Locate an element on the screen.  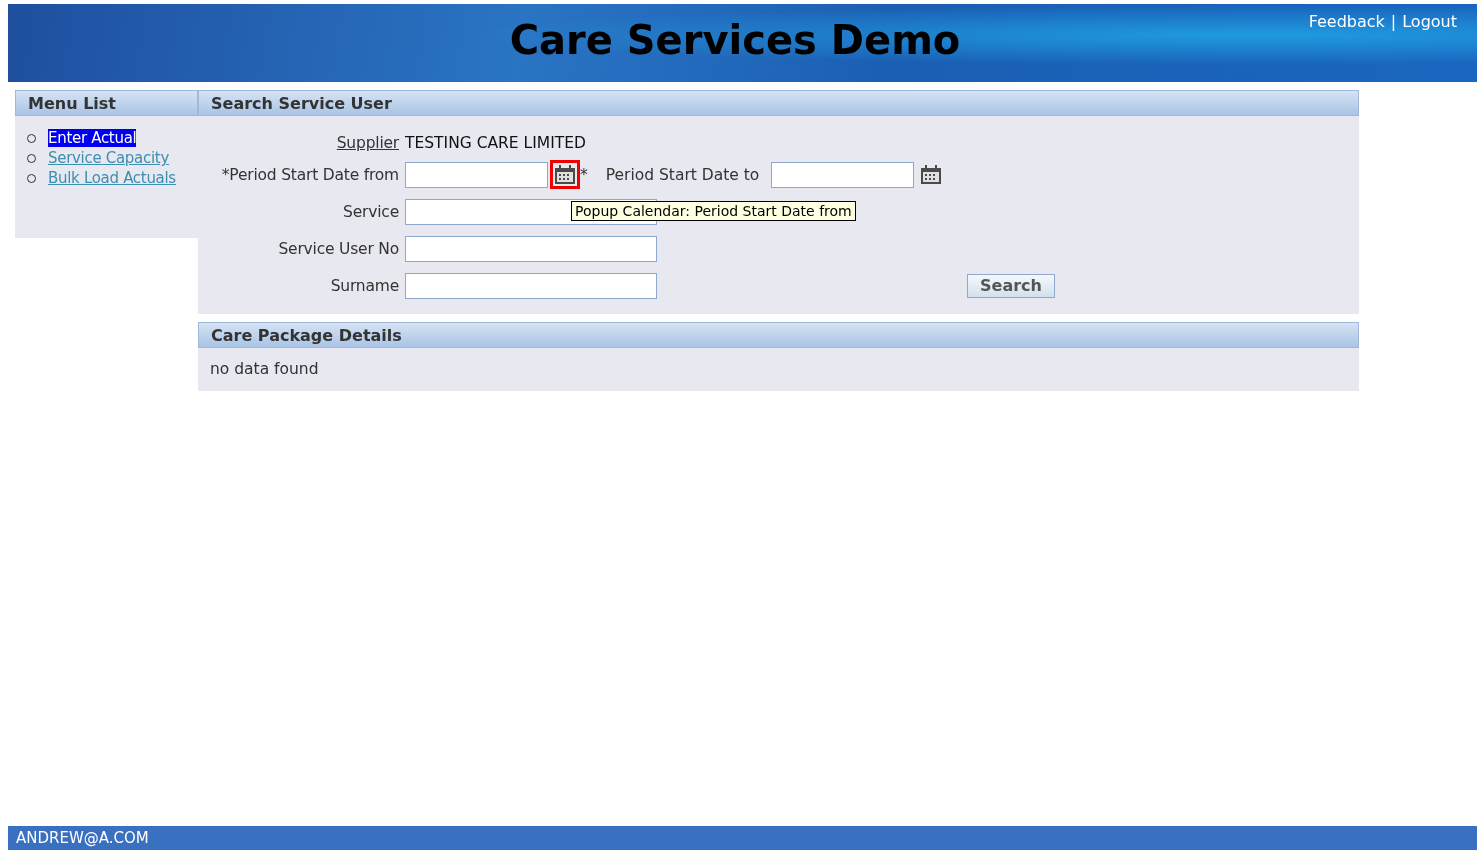
supplier-link: Supplier is located at coordinates (367, 143).